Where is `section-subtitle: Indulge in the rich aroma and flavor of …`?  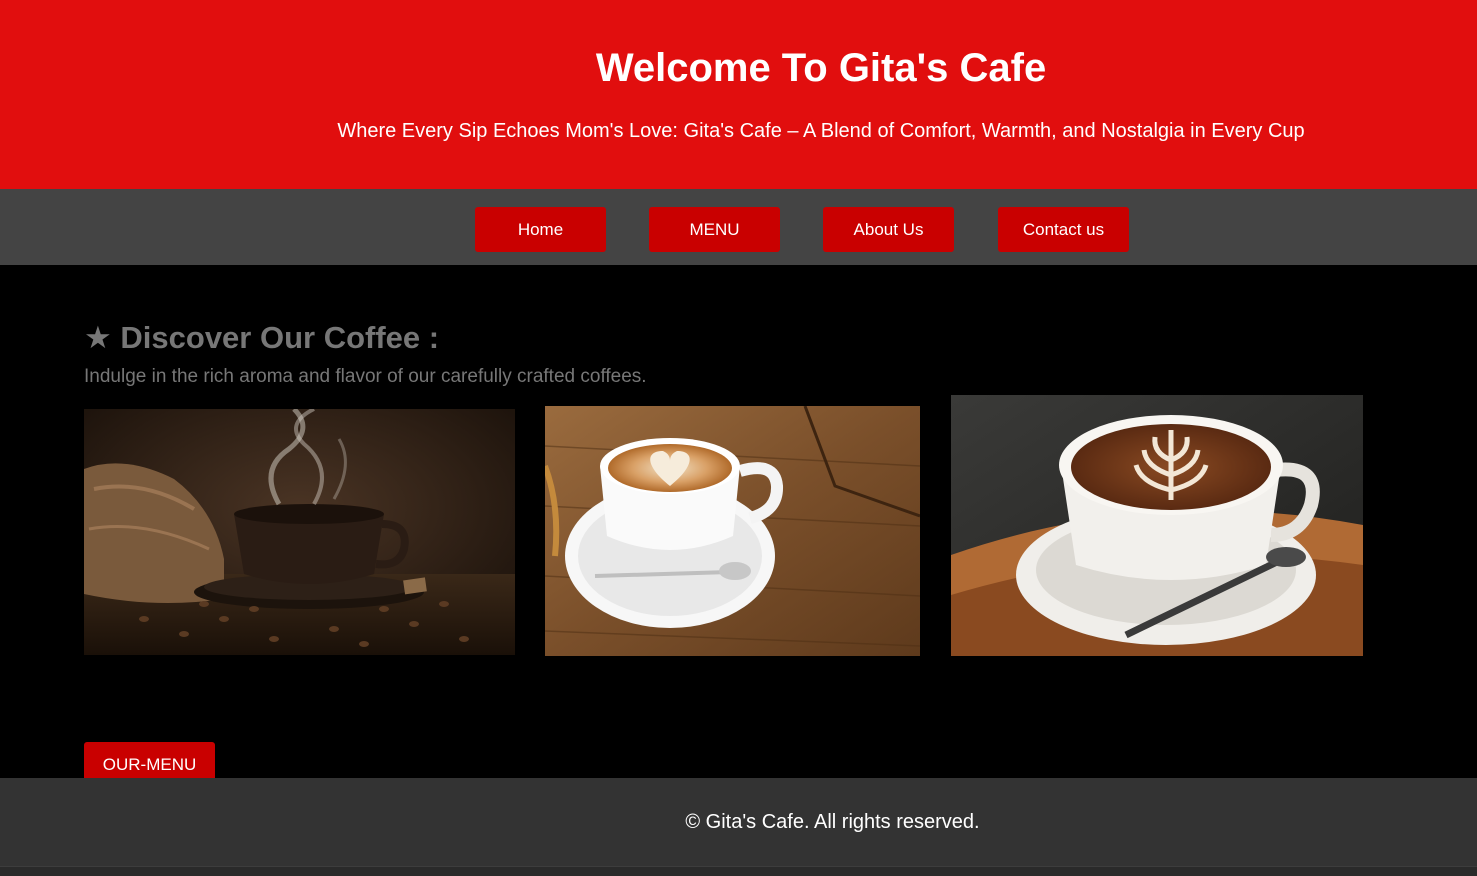
section-subtitle: Indulge in the rich aroma and flavor of … is located at coordinates (365, 376).